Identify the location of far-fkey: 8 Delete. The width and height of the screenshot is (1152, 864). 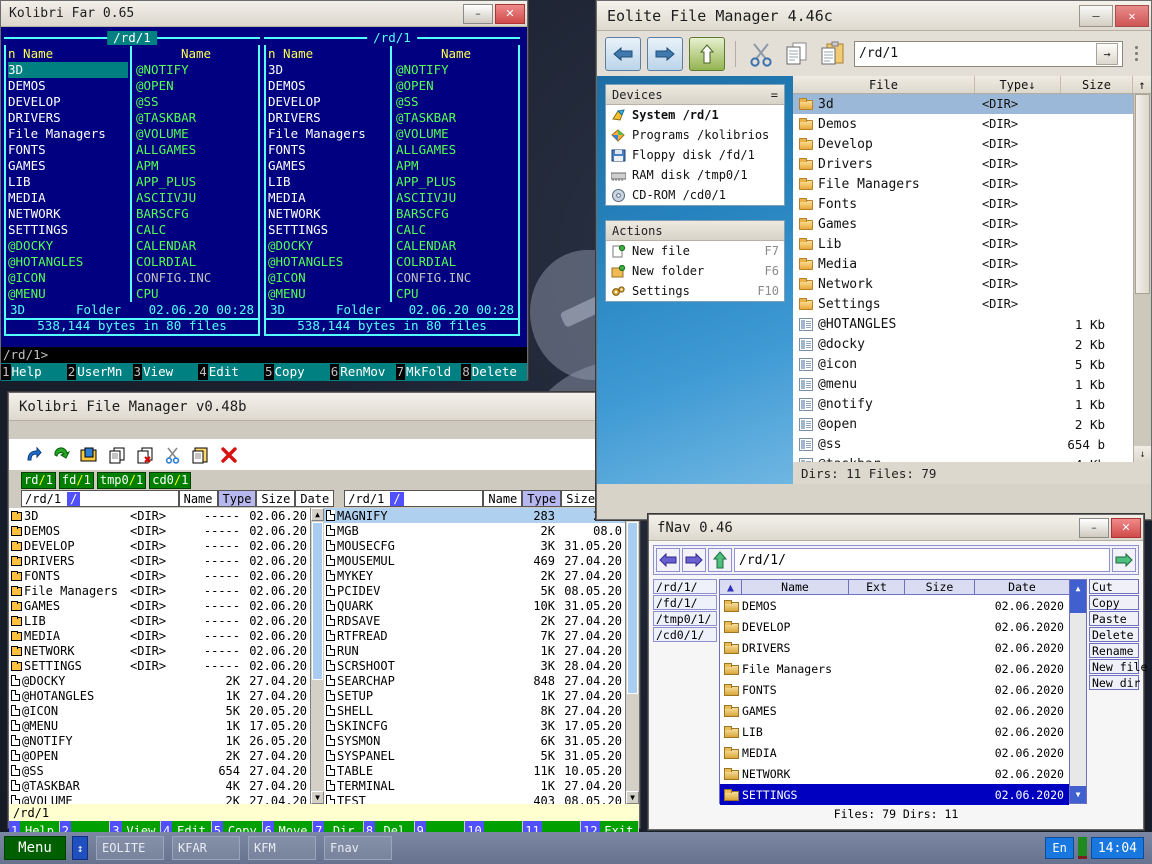
(494, 372).